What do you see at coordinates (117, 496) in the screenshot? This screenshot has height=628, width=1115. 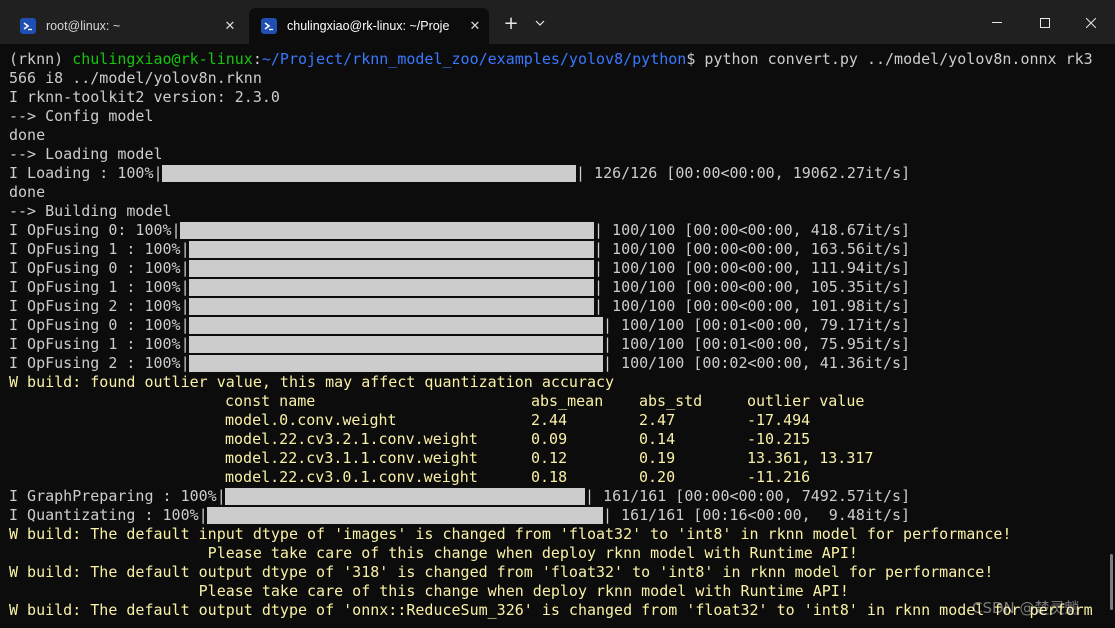 I see `progress-label: I GraphPreparing : 100%|` at bounding box center [117, 496].